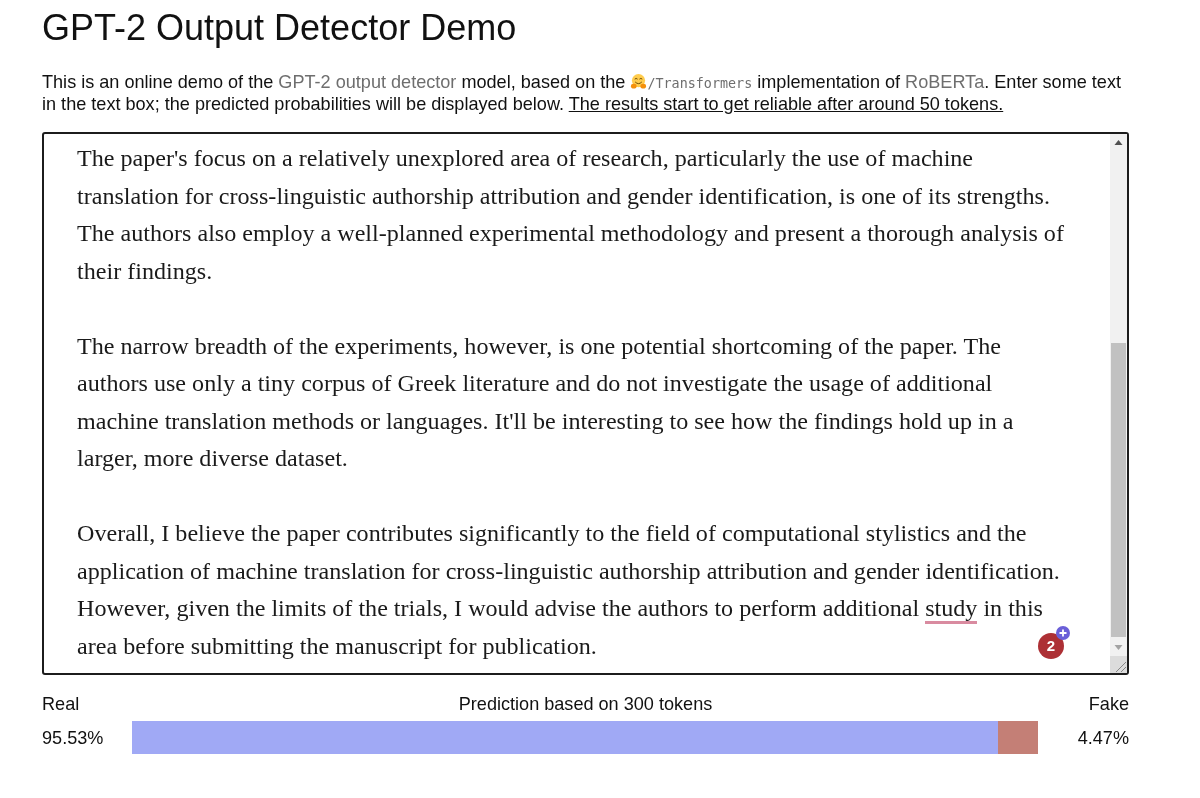 This screenshot has height=798, width=1200. What do you see at coordinates (585, 704) in the screenshot?
I see `prediction-caption: Prediction based on 300 tokens` at bounding box center [585, 704].